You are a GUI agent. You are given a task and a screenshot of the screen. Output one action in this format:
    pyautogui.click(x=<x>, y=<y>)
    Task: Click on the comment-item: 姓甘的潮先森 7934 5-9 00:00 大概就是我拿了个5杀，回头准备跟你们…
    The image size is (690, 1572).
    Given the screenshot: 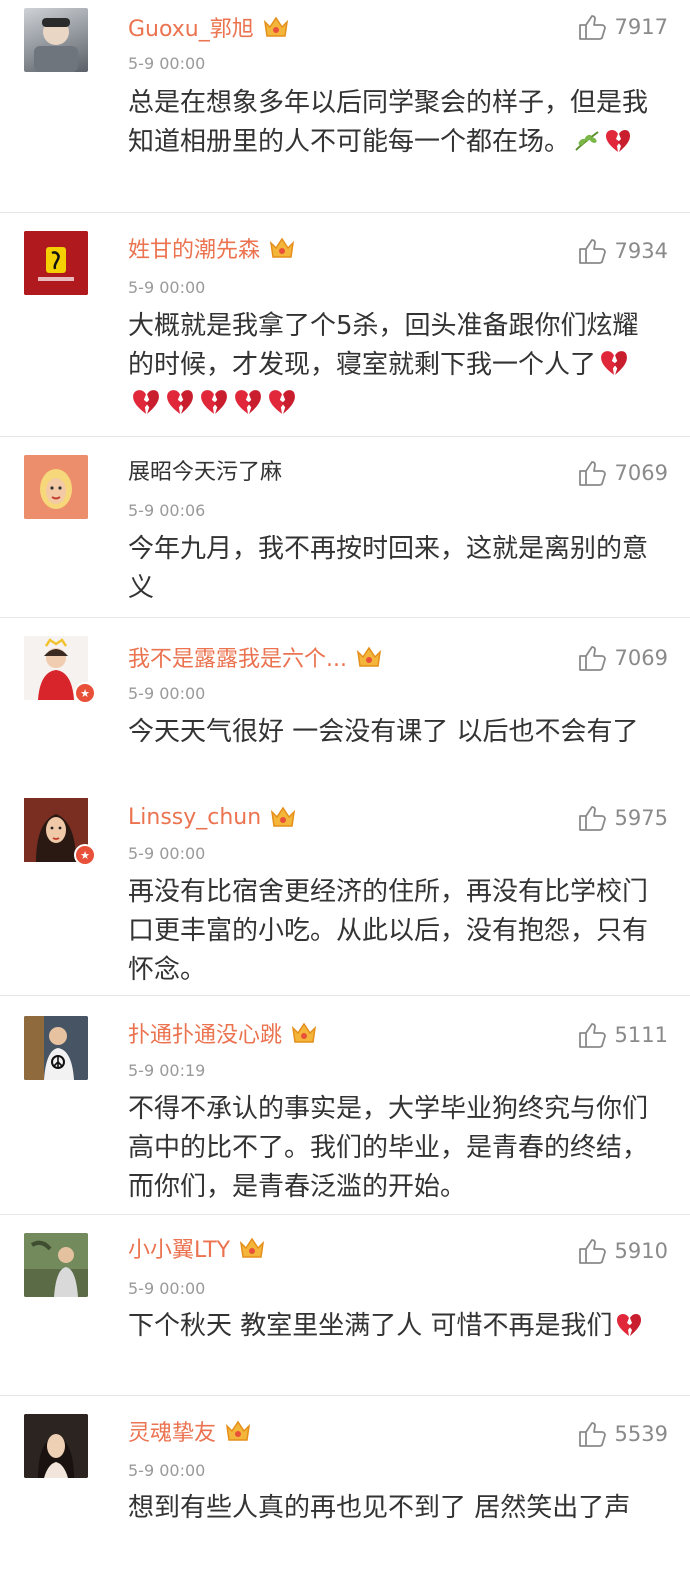 What is the action you would take?
    pyautogui.click(x=345, y=324)
    